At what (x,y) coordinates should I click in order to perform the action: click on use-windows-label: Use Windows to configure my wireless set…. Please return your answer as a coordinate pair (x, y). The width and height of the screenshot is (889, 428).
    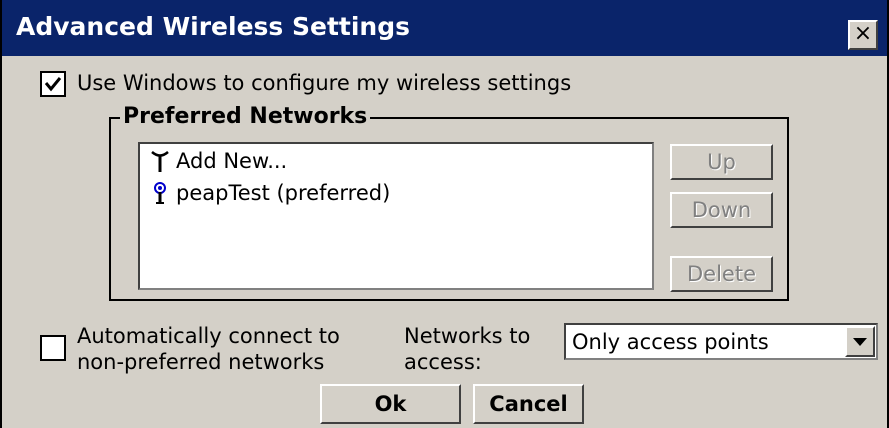
    Looking at the image, I should click on (324, 83).